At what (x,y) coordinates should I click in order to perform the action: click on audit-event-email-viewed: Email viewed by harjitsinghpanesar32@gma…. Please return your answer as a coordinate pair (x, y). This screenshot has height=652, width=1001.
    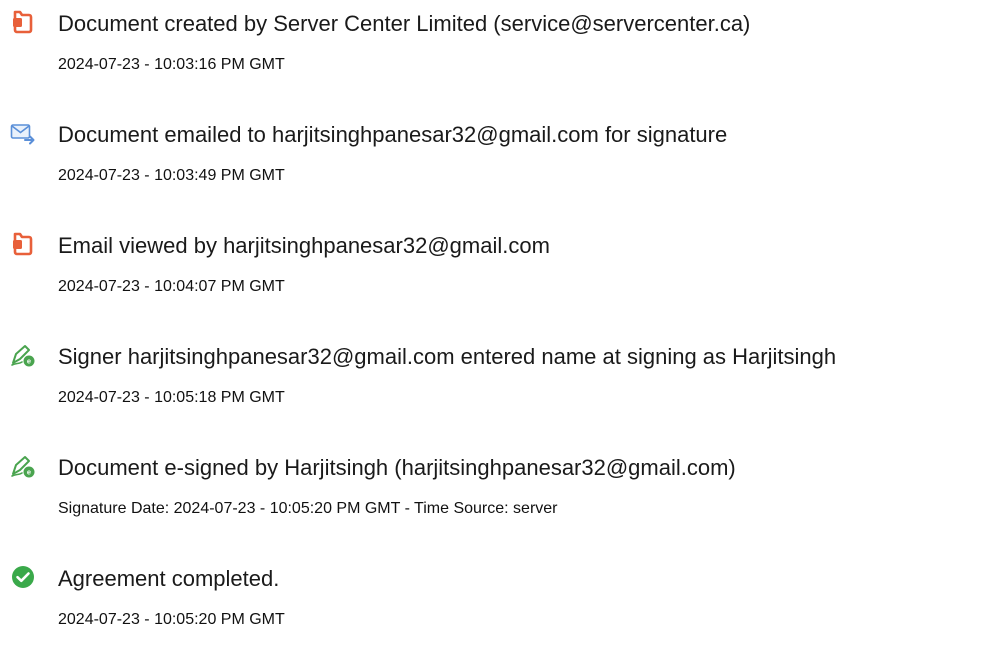
    Looking at the image, I should click on (500, 267).